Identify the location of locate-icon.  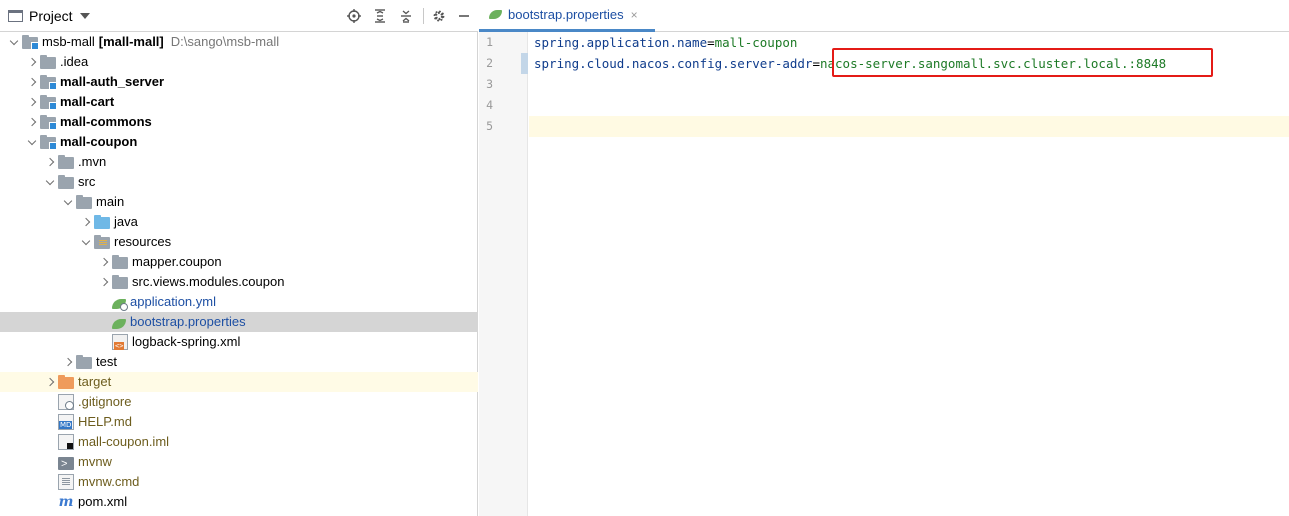
(354, 16).